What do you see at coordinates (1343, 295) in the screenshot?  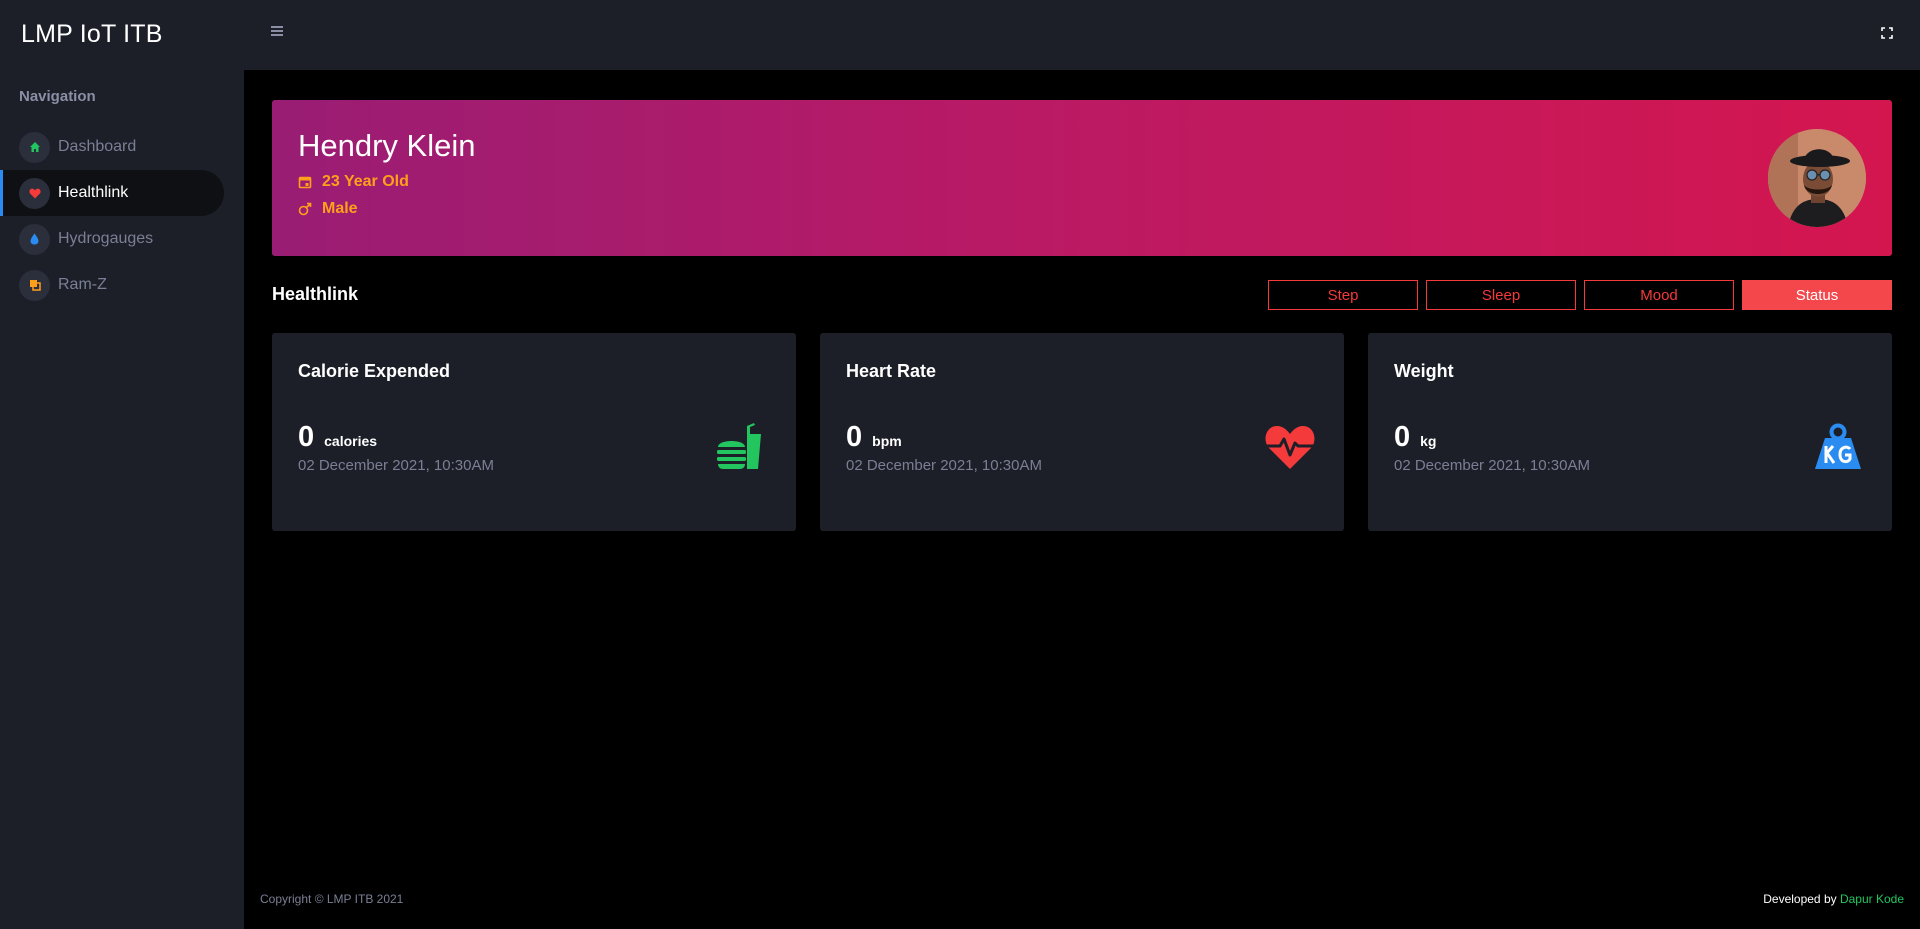 I see `tab-step: Step` at bounding box center [1343, 295].